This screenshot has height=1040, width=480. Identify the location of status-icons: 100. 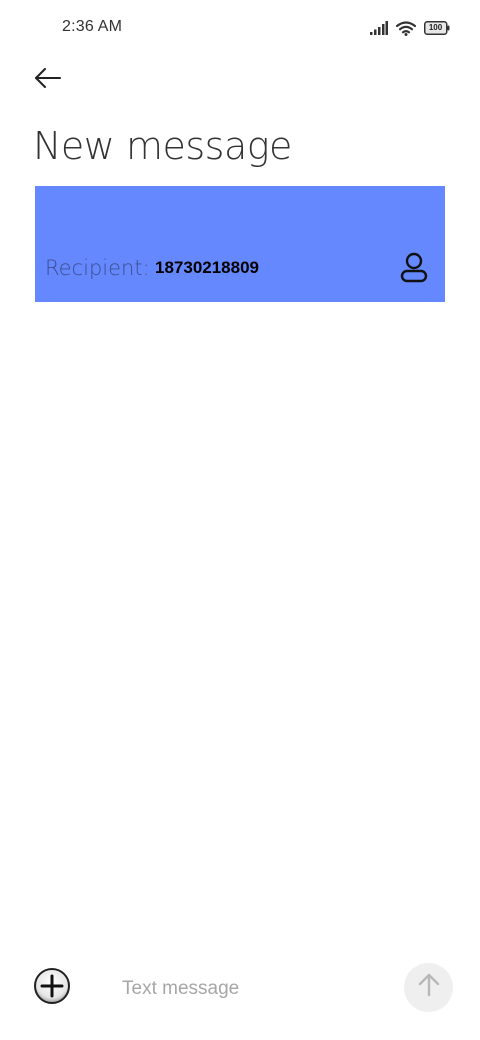
(410, 28).